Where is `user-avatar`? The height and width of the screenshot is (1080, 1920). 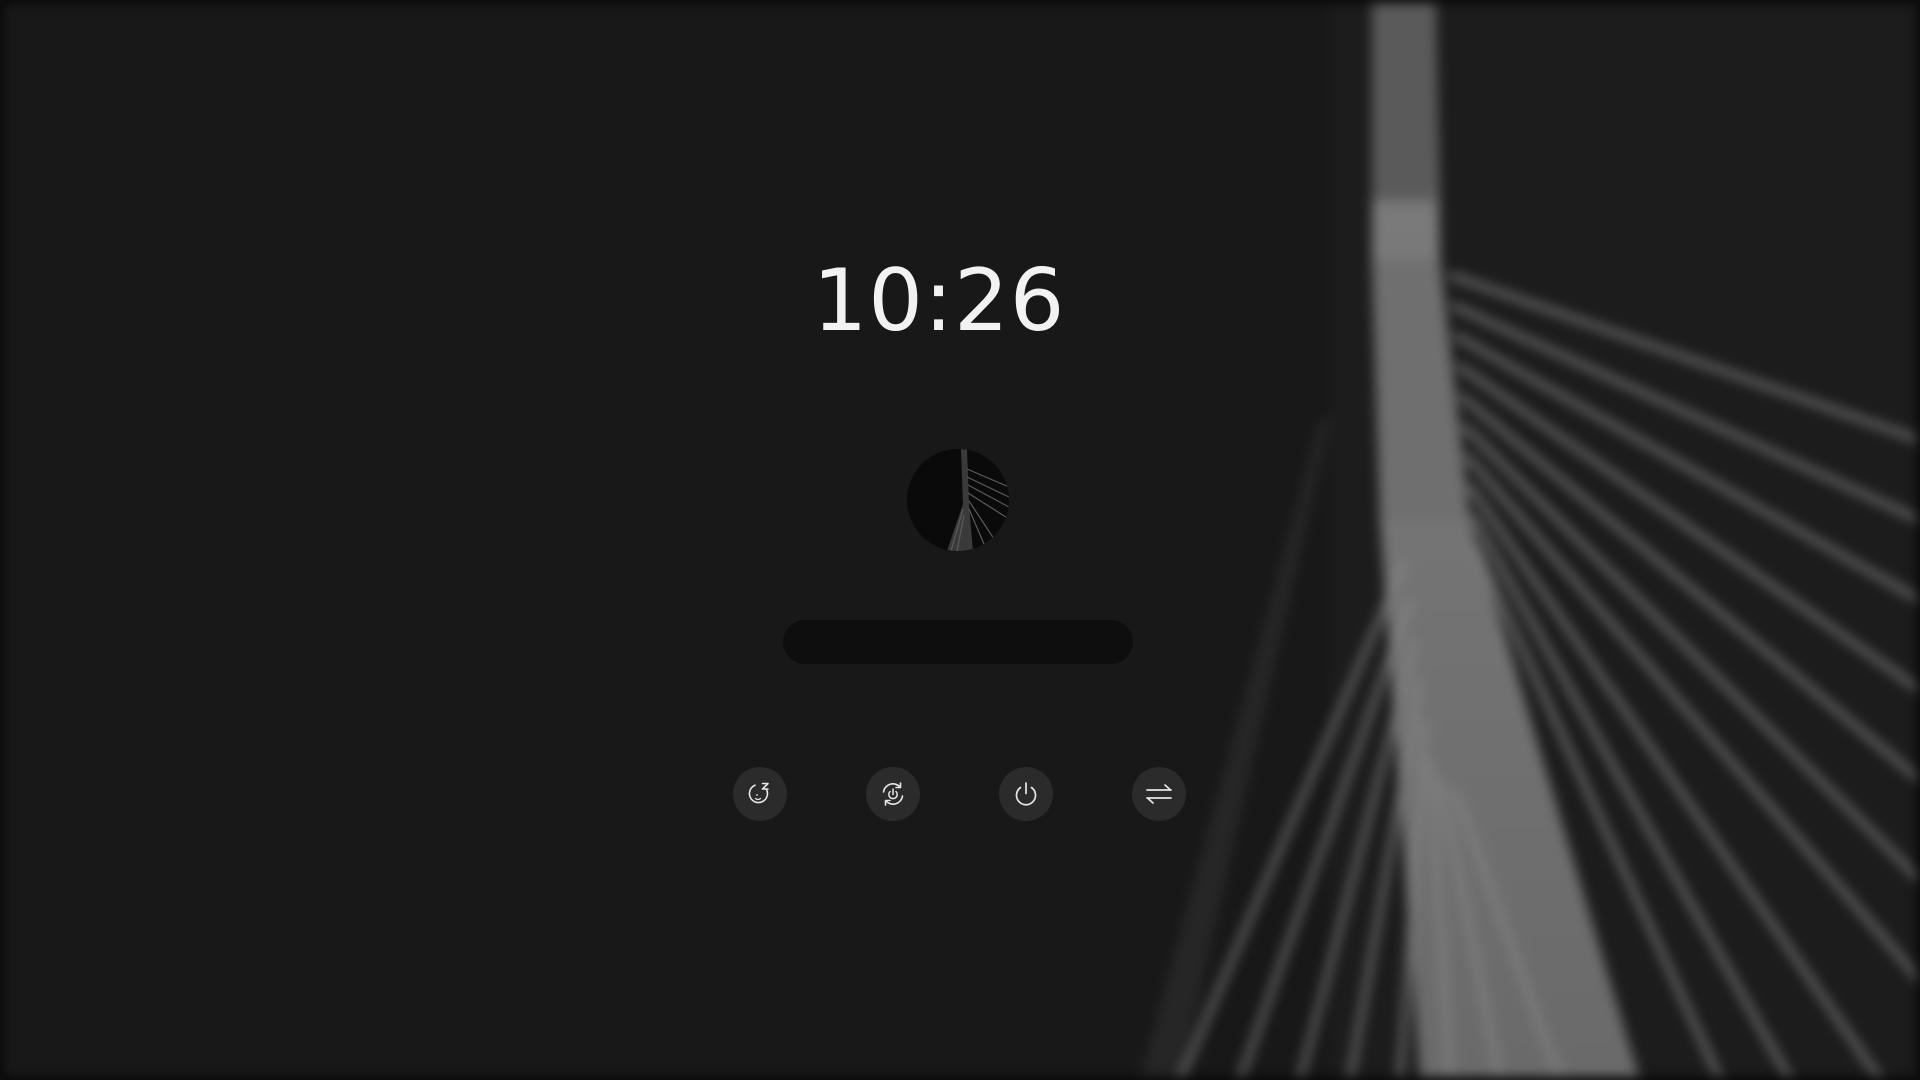 user-avatar is located at coordinates (958, 500).